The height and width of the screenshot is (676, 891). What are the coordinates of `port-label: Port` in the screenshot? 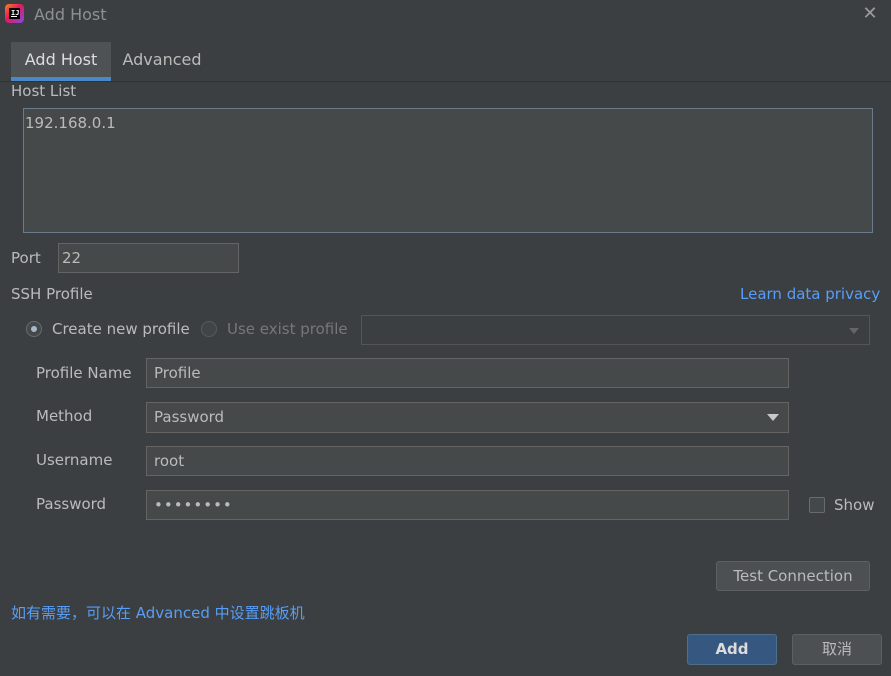 It's located at (26, 258).